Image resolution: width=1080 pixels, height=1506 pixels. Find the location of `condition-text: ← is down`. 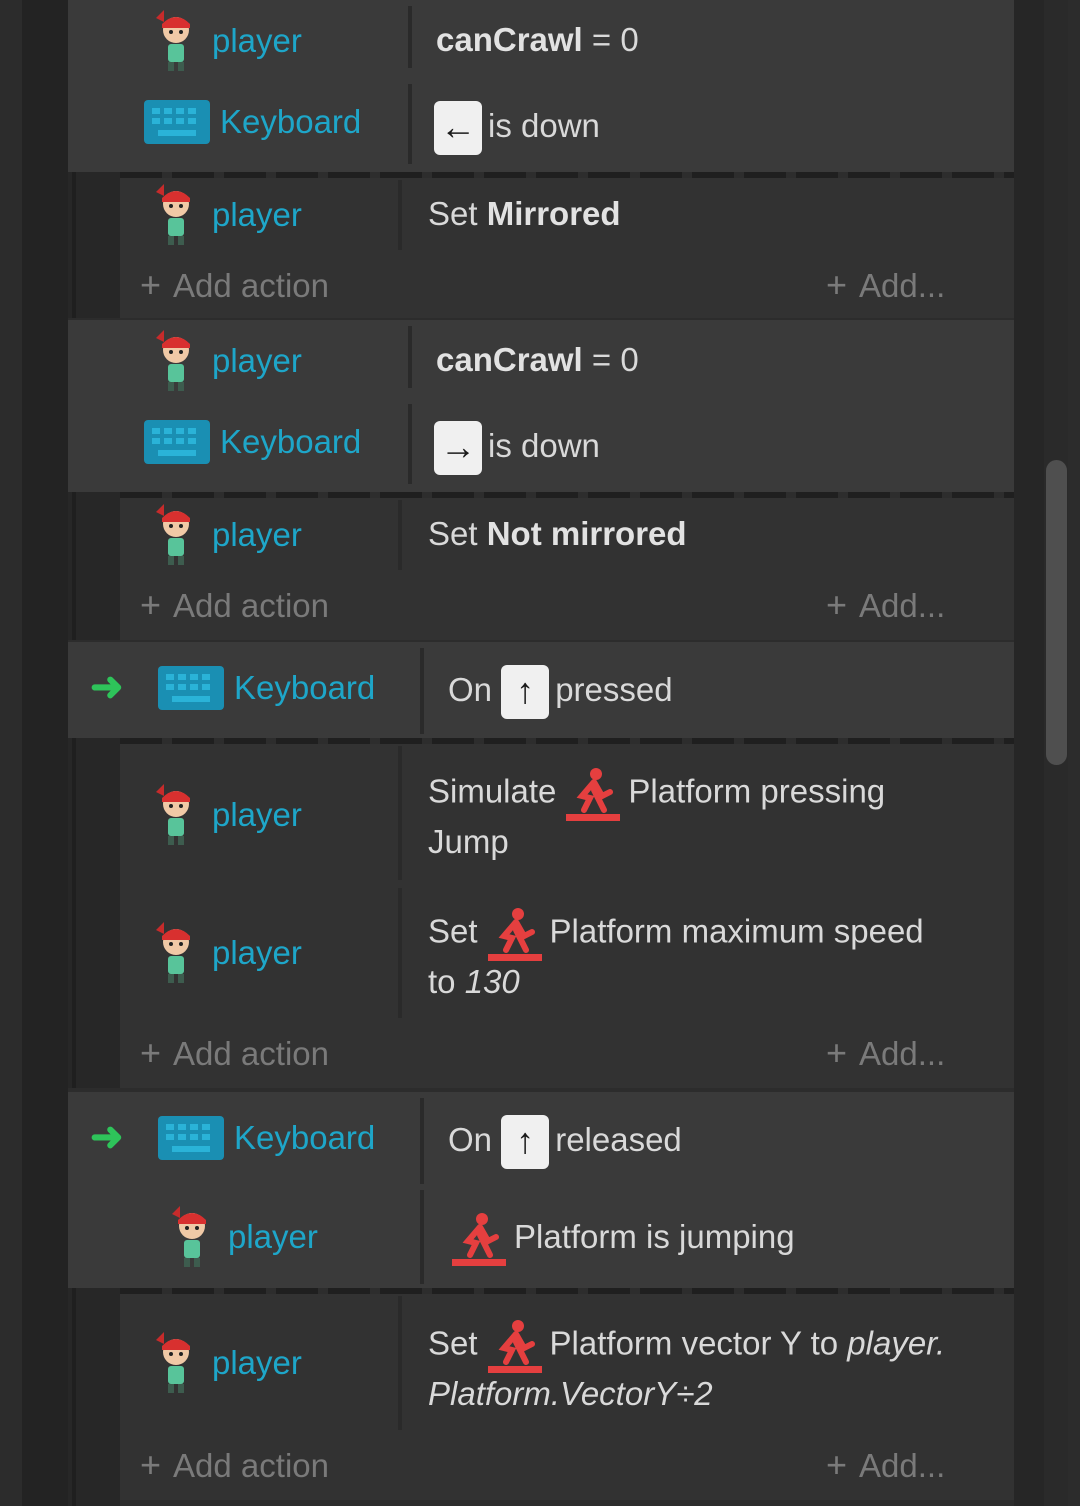

condition-text: ← is down is located at coordinates (517, 127).